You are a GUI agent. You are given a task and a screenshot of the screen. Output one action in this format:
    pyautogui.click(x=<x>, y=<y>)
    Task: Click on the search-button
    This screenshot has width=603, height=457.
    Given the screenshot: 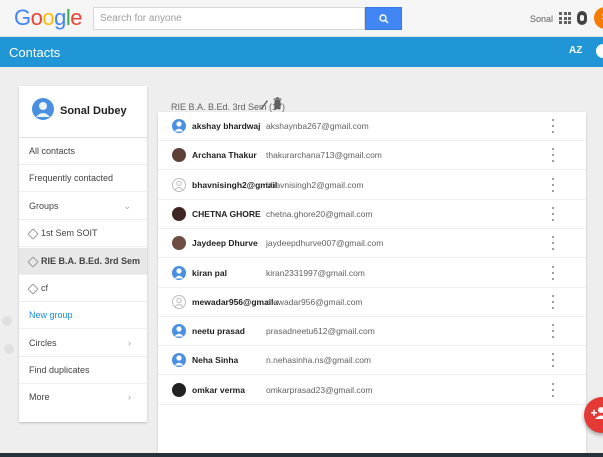 What is the action you would take?
    pyautogui.click(x=383, y=18)
    